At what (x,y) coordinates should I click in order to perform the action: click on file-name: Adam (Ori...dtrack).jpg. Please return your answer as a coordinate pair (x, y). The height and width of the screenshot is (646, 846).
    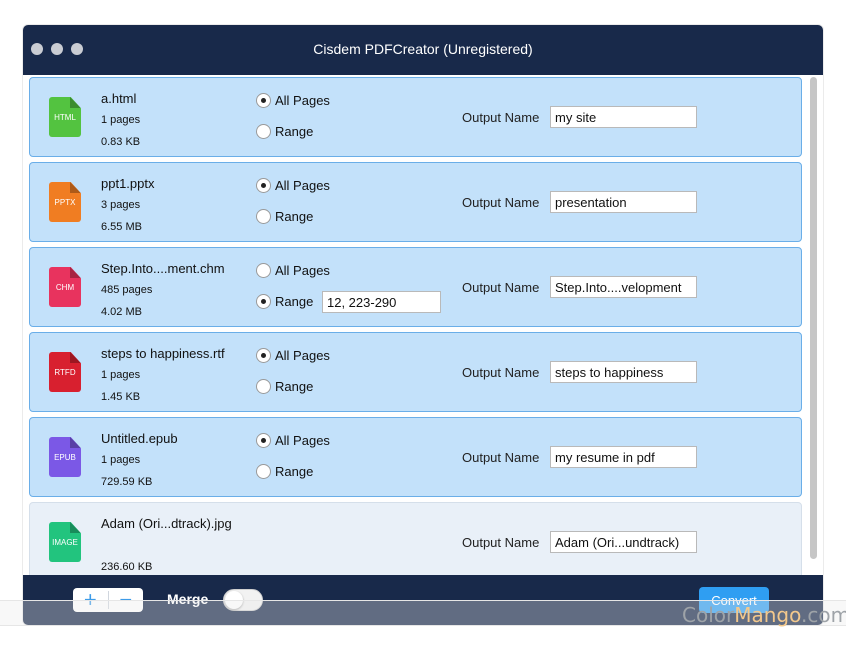
    Looking at the image, I should click on (166, 523).